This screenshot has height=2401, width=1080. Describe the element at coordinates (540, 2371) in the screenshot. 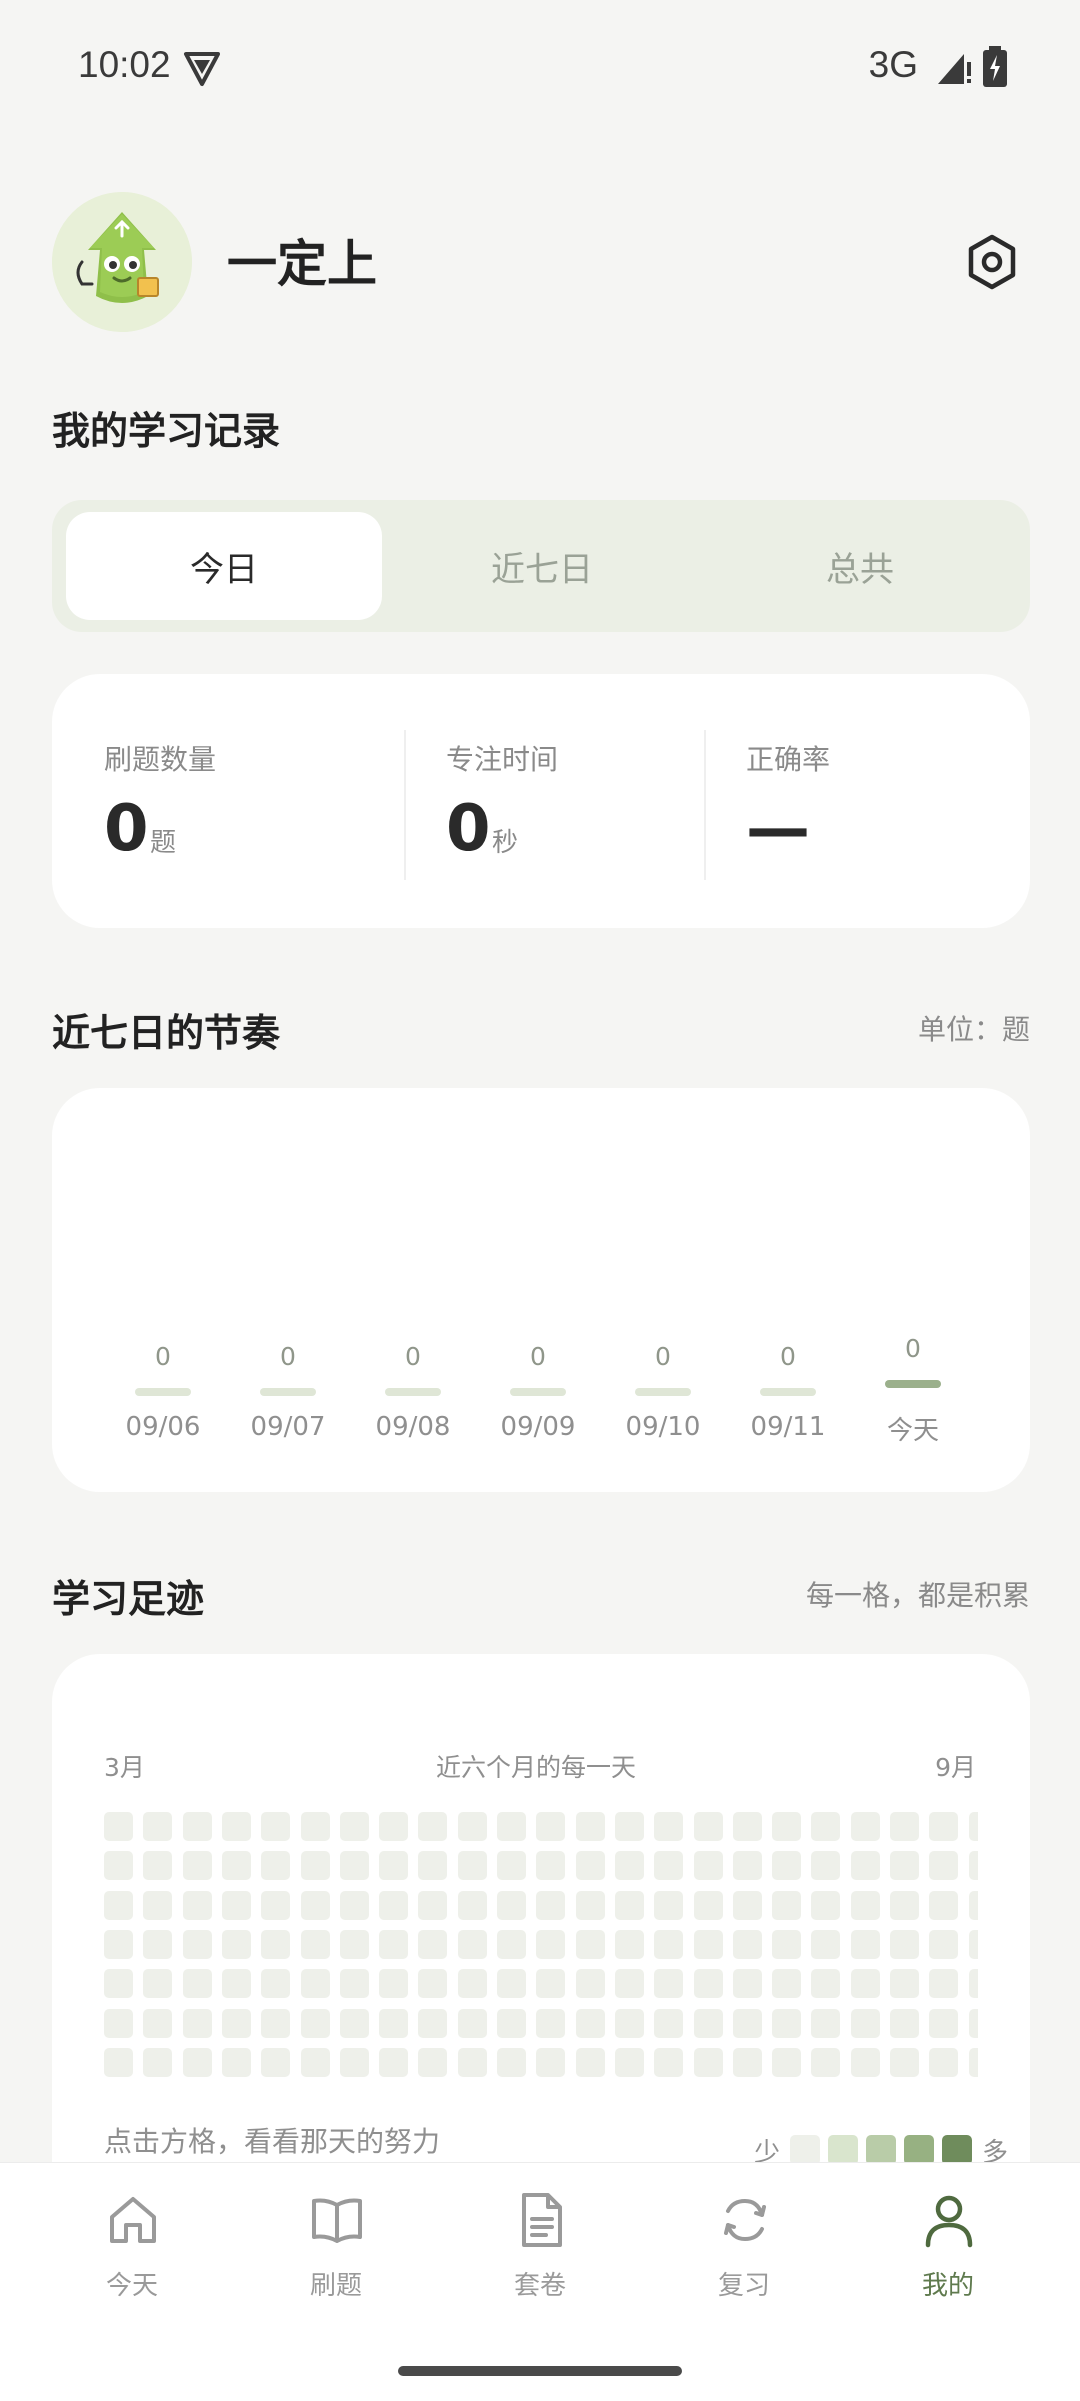

I see `home-indicator` at that location.